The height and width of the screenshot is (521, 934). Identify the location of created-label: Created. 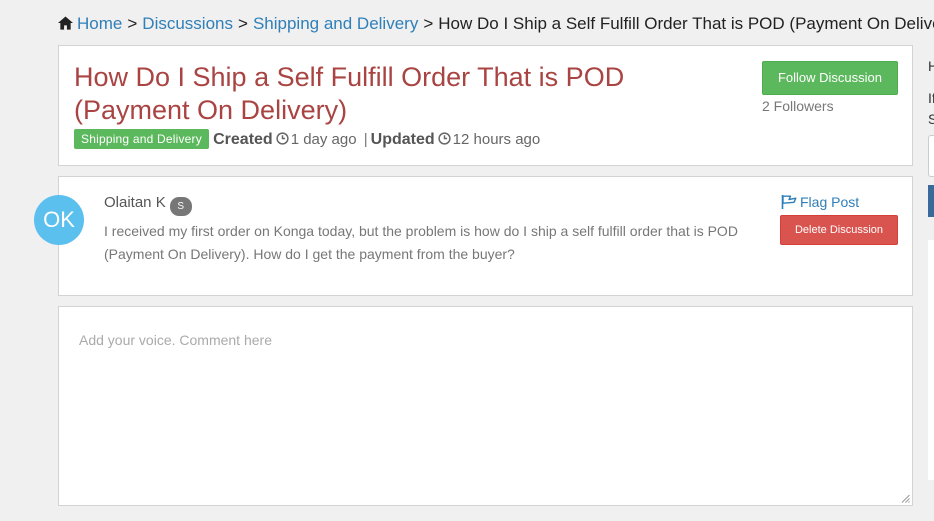
(243, 139).